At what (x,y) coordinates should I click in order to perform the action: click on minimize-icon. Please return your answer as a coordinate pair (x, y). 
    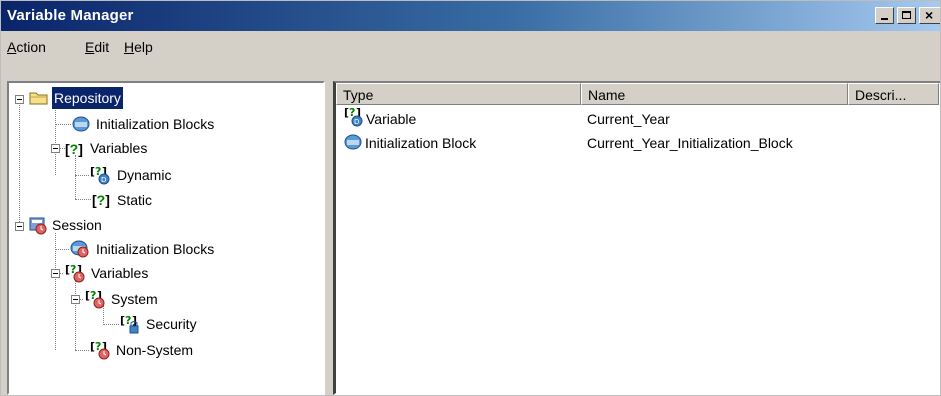
    Looking at the image, I should click on (884, 19).